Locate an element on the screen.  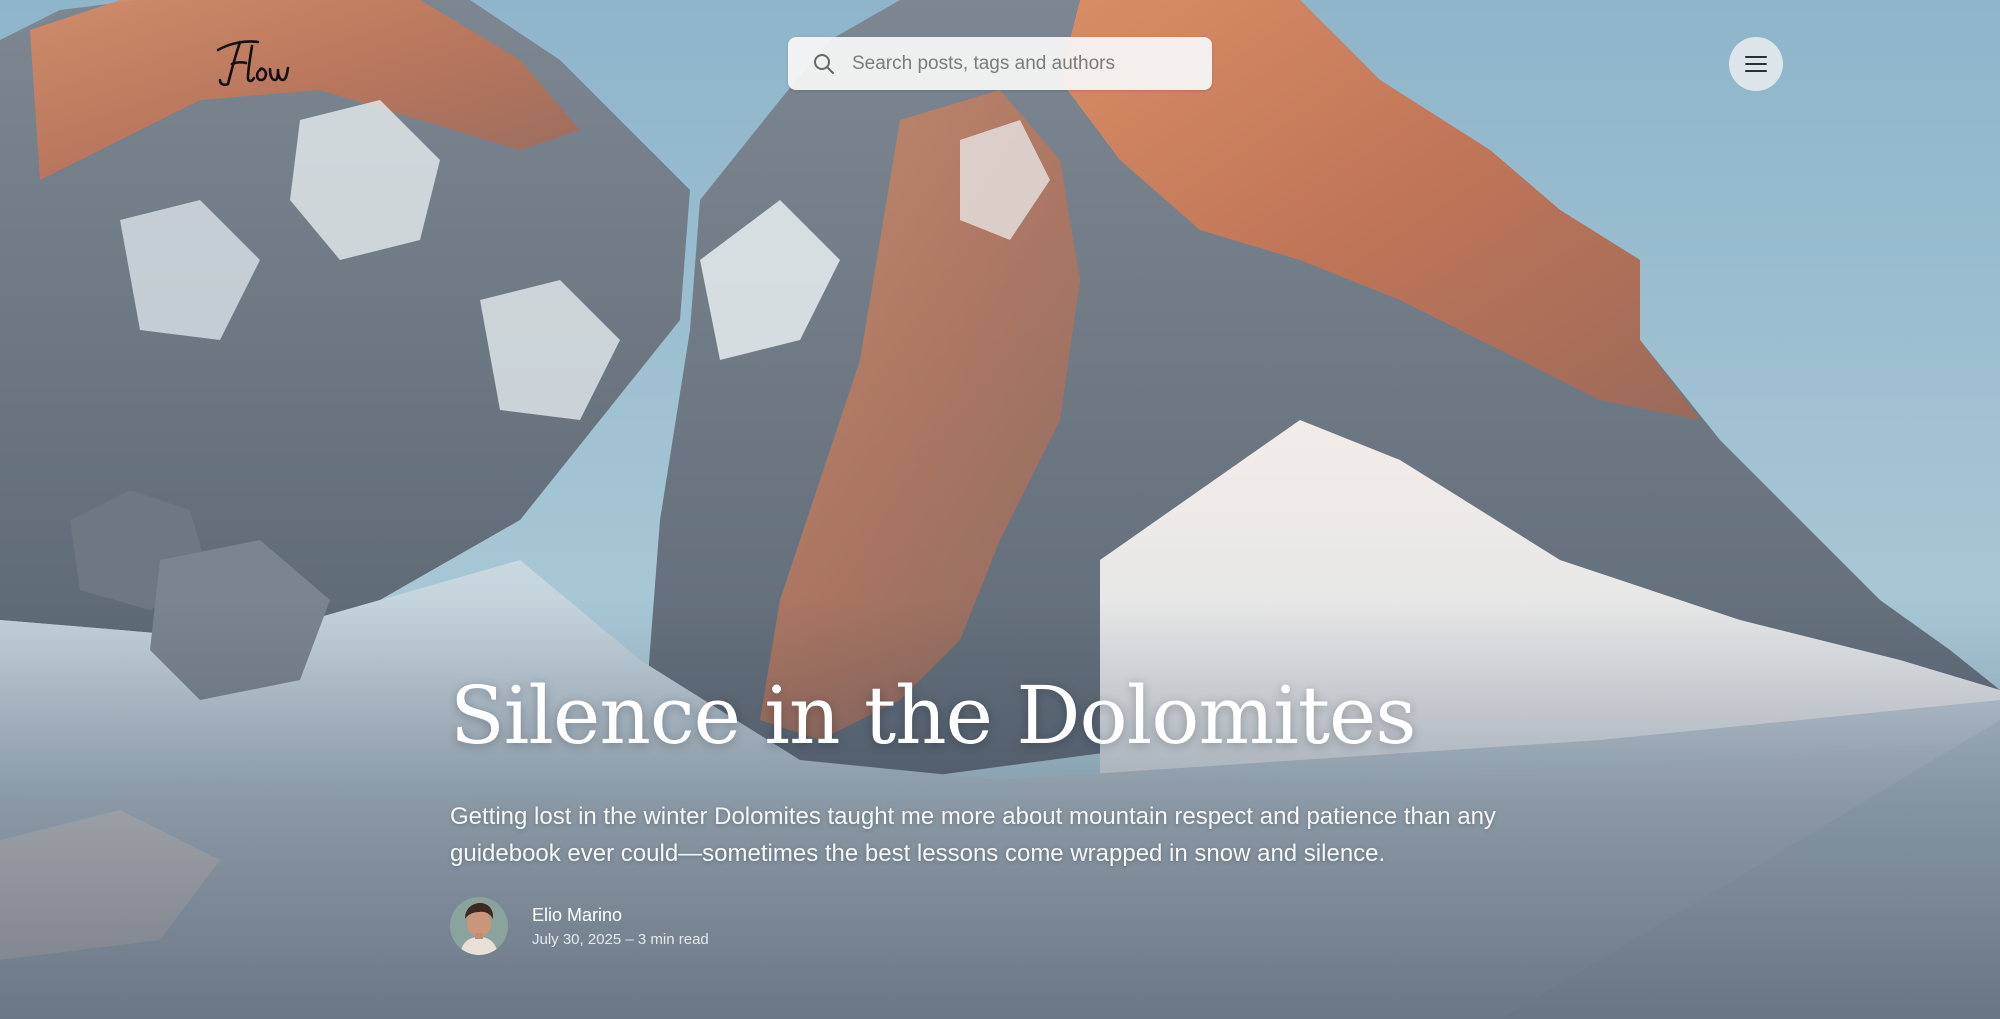
author-name: Elio Marino is located at coordinates (620, 915).